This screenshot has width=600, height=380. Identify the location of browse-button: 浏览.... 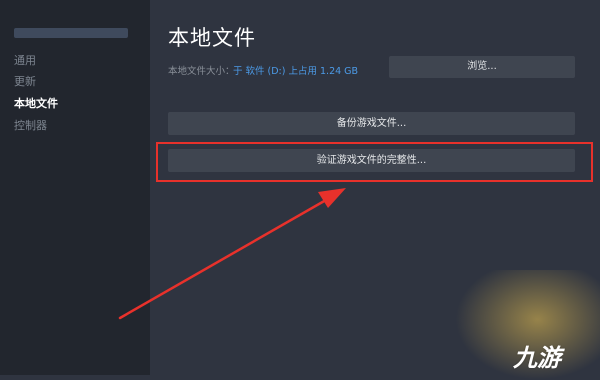
(482, 67).